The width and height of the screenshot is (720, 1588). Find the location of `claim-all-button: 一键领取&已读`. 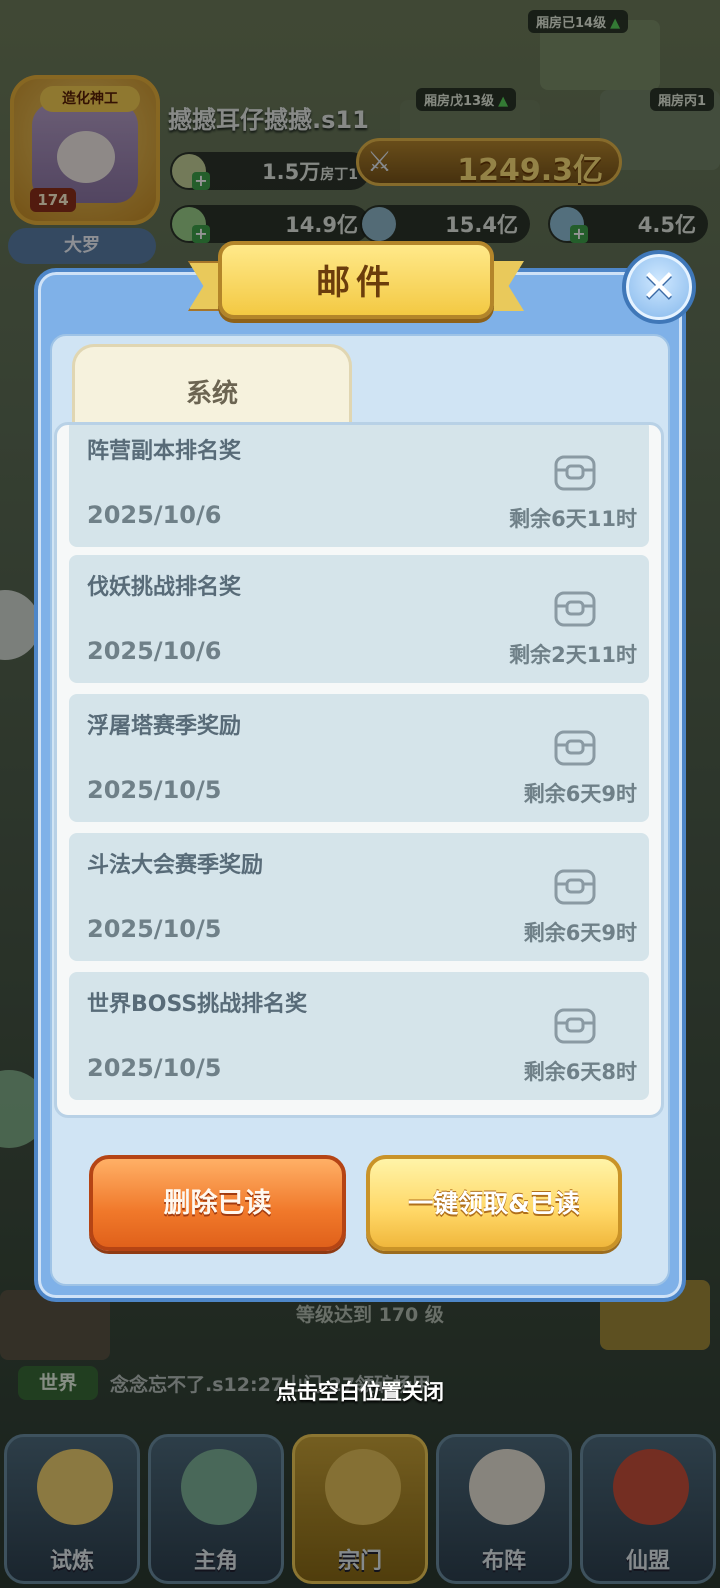

claim-all-button: 一键领取&已读 is located at coordinates (494, 1203).